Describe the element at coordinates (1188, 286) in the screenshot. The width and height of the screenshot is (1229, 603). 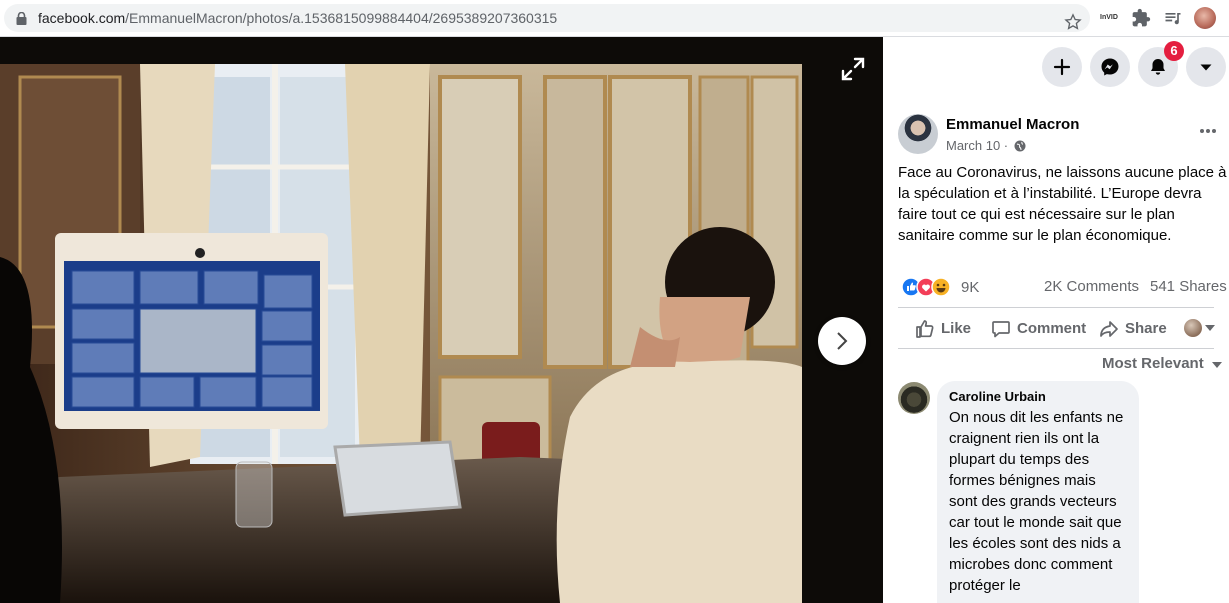
I see `shares-count: 541 Shares` at that location.